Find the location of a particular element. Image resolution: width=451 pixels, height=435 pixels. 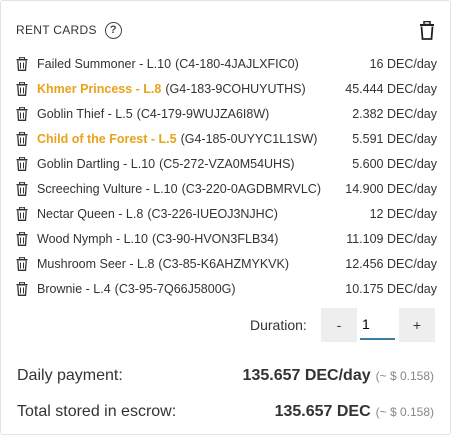

card-id: (C4-180-4JAJLXFIC0) is located at coordinates (237, 63).